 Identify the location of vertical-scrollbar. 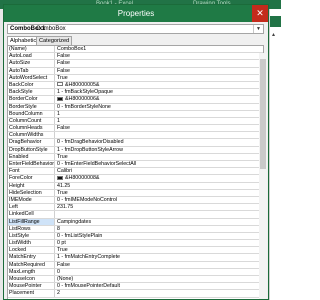
(263, 176).